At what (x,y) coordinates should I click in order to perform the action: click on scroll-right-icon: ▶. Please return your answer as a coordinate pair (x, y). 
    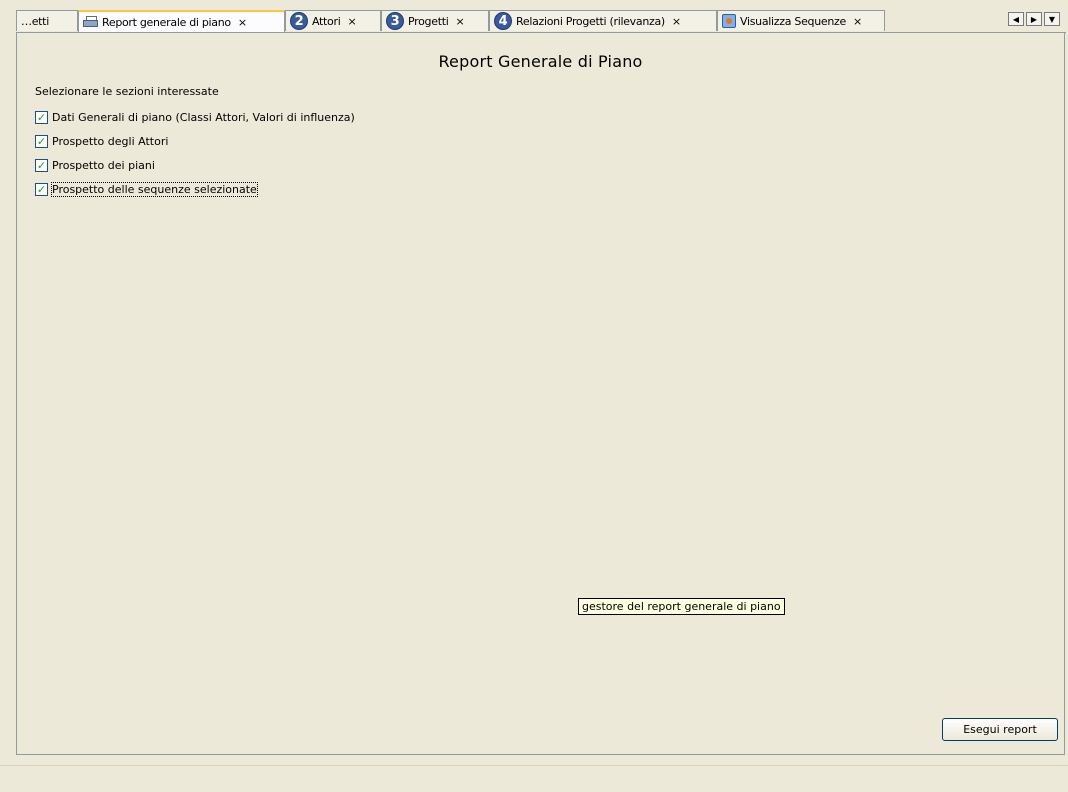
    Looking at the image, I should click on (1034, 19).